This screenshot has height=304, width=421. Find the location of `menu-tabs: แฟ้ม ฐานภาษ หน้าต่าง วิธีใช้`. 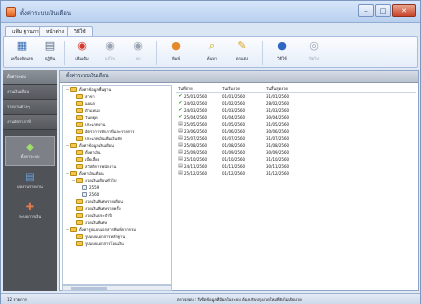

menu-tabs: แฟ้ม ฐานภาษ หน้าต่าง วิธีใช้ is located at coordinates (210, 30).